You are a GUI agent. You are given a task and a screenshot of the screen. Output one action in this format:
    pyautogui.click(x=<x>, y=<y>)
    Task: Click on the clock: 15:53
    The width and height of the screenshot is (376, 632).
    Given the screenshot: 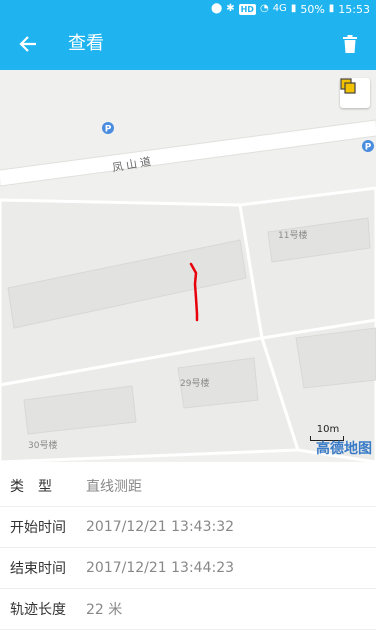 What is the action you would take?
    pyautogui.click(x=354, y=9)
    